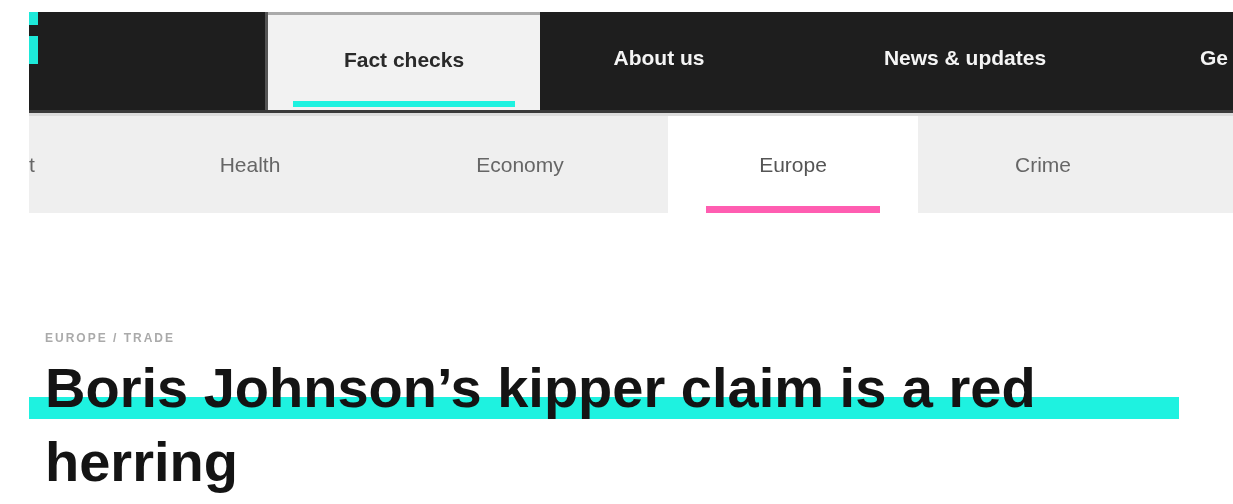 This screenshot has height=504, width=1233. Describe the element at coordinates (110, 338) in the screenshot. I see `breadcrumb: EUROPE / TRADE` at that location.